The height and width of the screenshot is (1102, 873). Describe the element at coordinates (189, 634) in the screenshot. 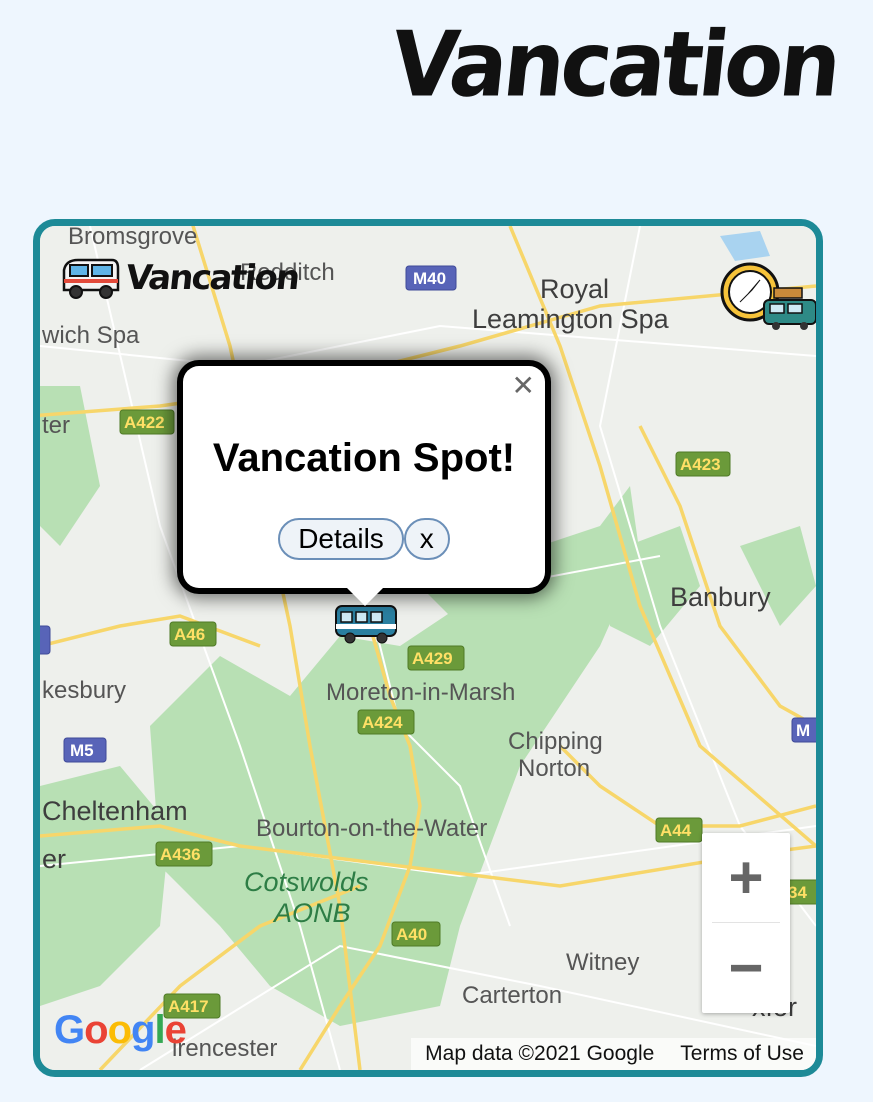

I see `svg-text: A46` at that location.